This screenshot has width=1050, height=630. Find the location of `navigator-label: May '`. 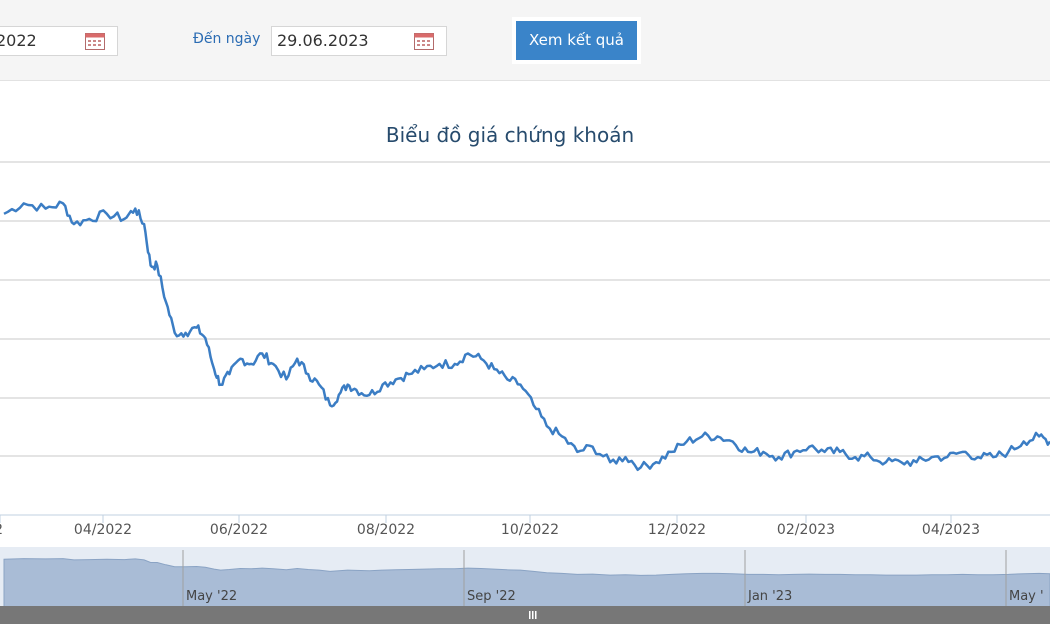

navigator-label: May ' is located at coordinates (1026, 596).